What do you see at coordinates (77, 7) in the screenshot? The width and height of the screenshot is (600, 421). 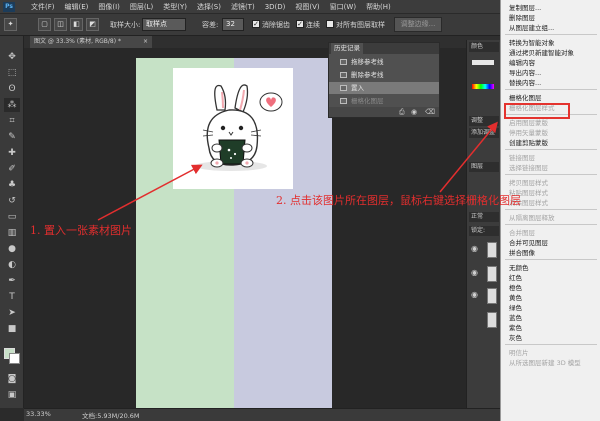 I see `menu-item: 编辑(E)` at bounding box center [77, 7].